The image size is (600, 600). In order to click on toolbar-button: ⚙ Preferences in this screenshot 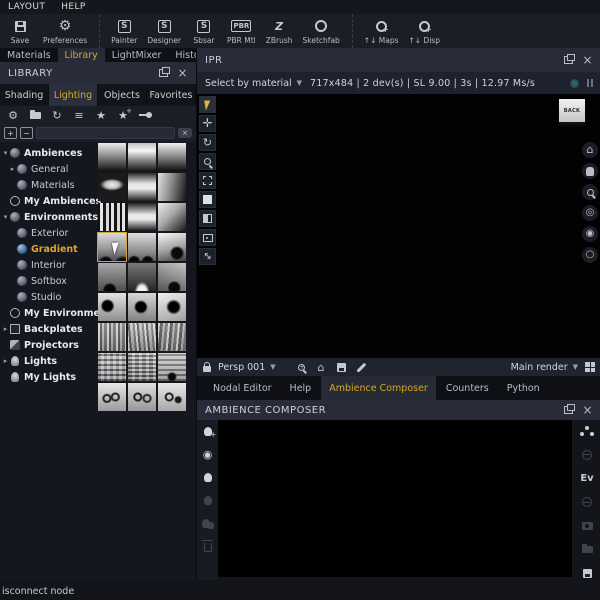, I will do `click(69, 31)`.